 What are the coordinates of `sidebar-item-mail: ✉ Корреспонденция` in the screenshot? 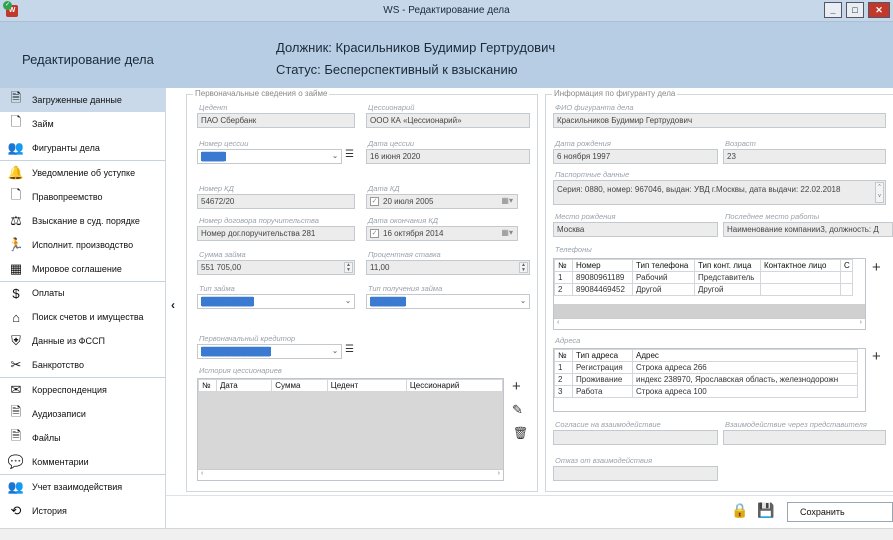 It's located at (83, 390).